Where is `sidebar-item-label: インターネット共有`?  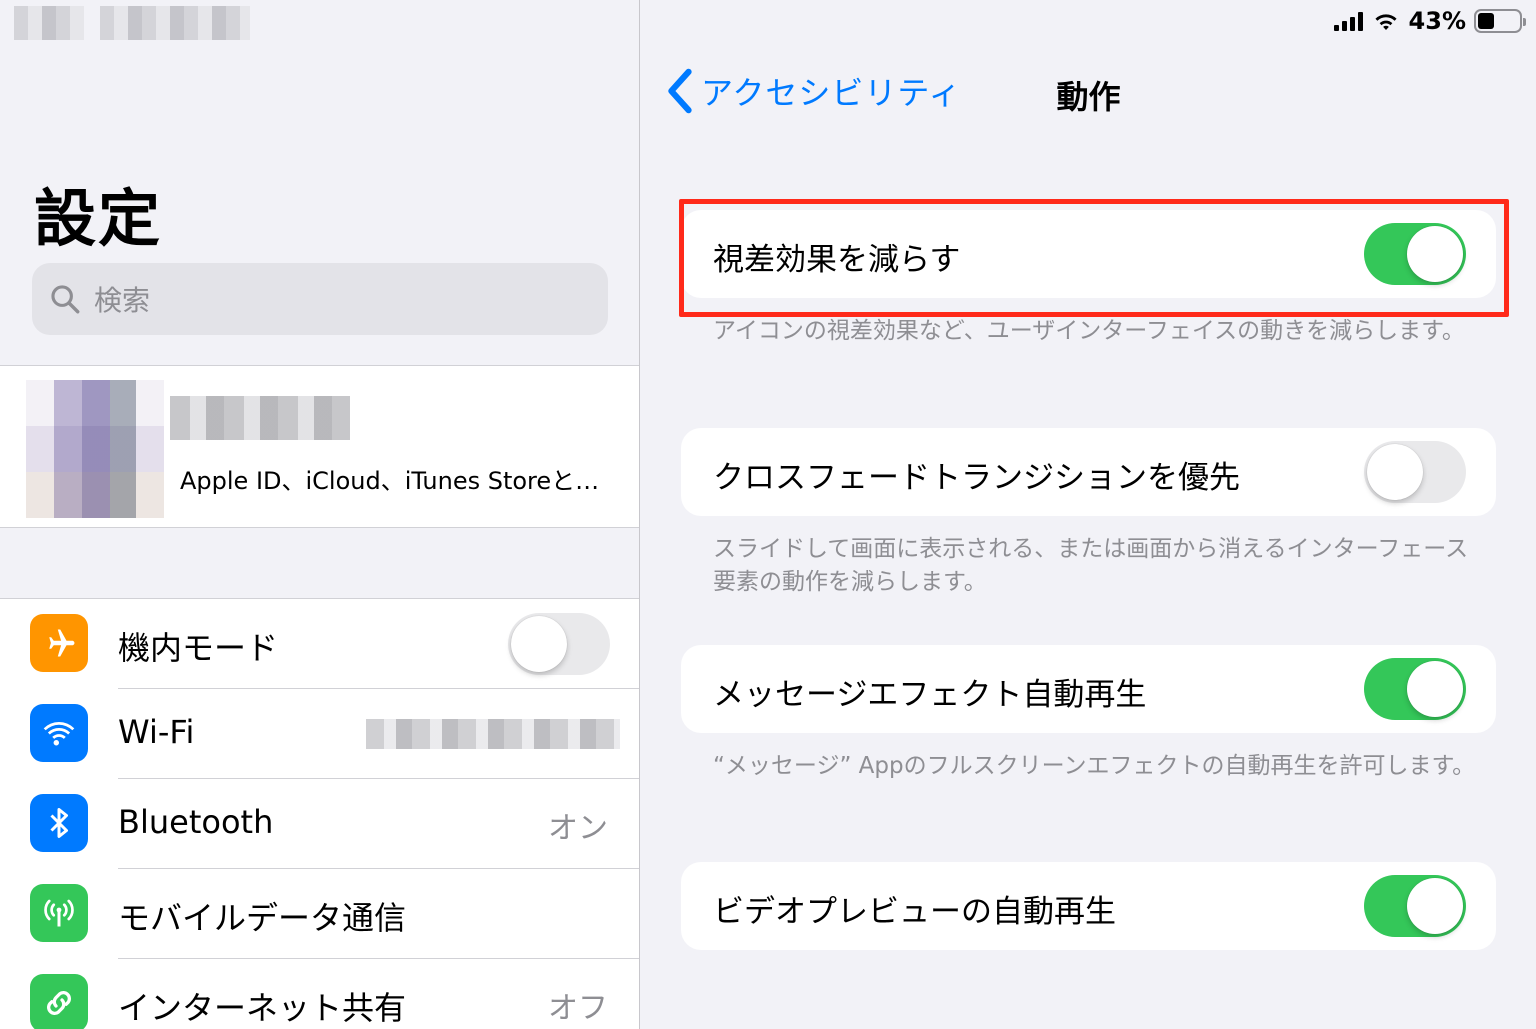
sidebar-item-label: インターネット共有 is located at coordinates (262, 1008).